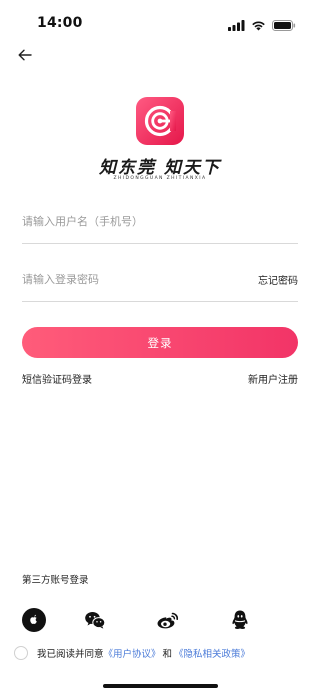 This screenshot has width=320, height=694. What do you see at coordinates (122, 279) in the screenshot?
I see `password-input` at bounding box center [122, 279].